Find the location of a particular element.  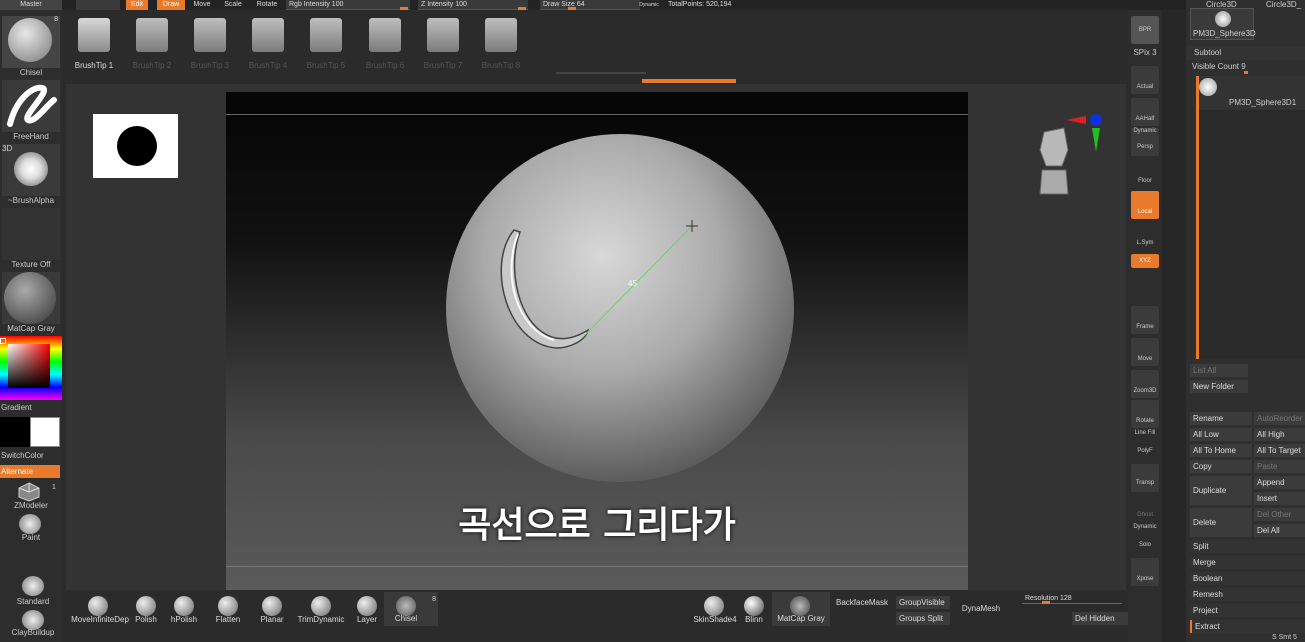

trimdynamic-icon is located at coordinates (321, 606).